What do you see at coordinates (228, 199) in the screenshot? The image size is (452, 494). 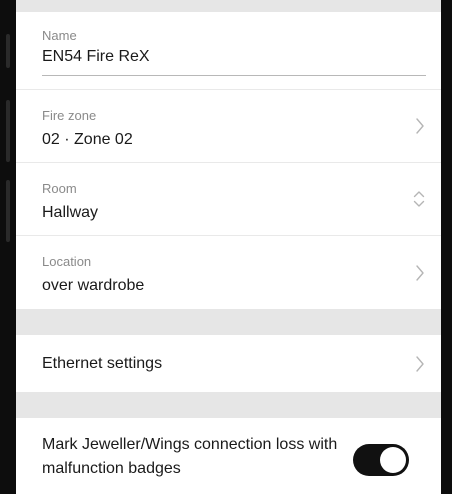 I see `room-row: Room Hallway` at bounding box center [228, 199].